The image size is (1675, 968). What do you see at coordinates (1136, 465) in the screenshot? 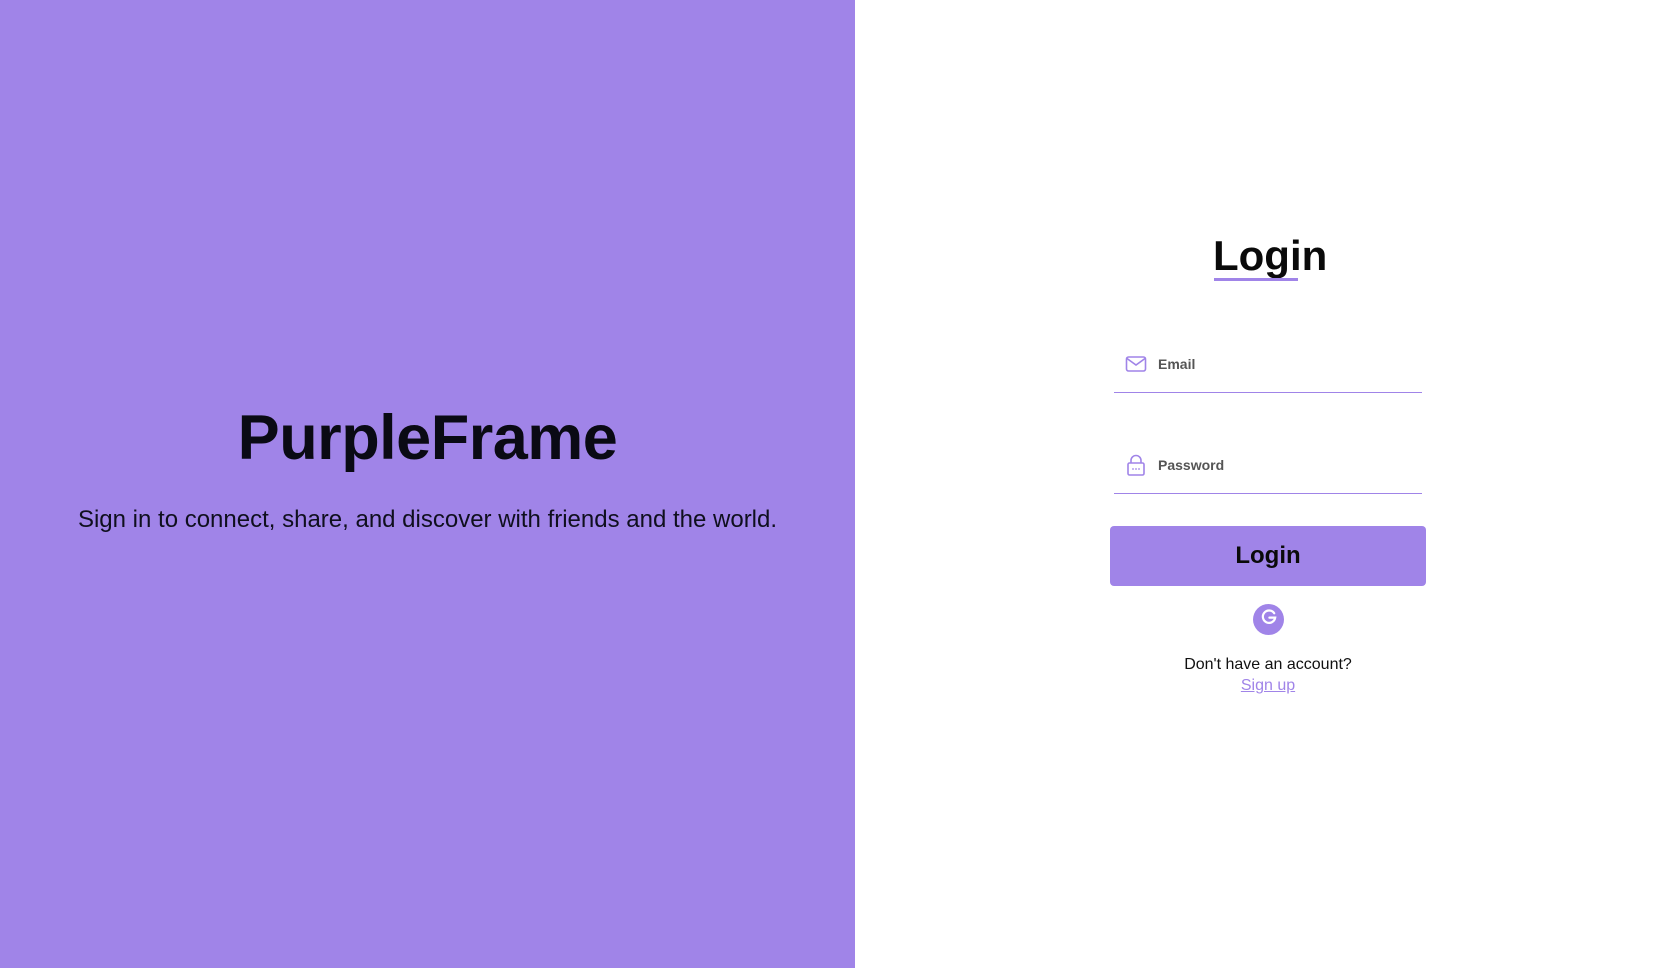
I see `lock-icon` at bounding box center [1136, 465].